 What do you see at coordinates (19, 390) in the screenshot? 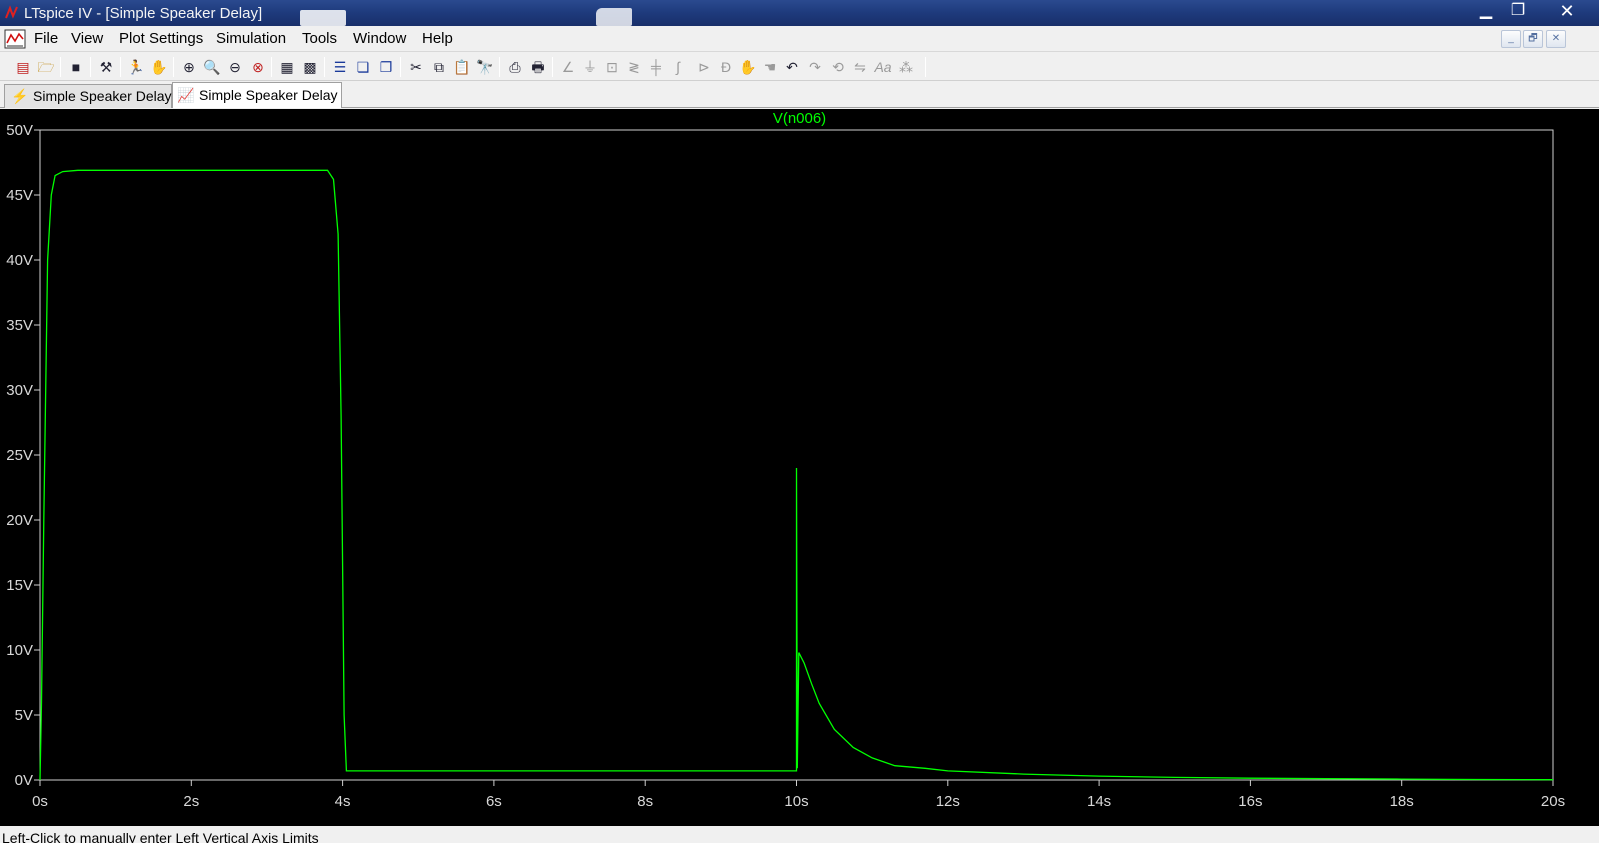
I see `y-tick-label: 30V` at bounding box center [19, 390].